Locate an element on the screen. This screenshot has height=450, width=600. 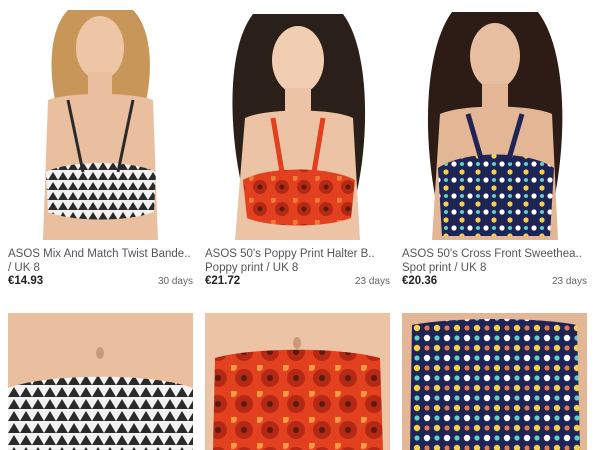
product-title-line1: ASOS 50's Cross Front Sweethea.. is located at coordinates (492, 254).